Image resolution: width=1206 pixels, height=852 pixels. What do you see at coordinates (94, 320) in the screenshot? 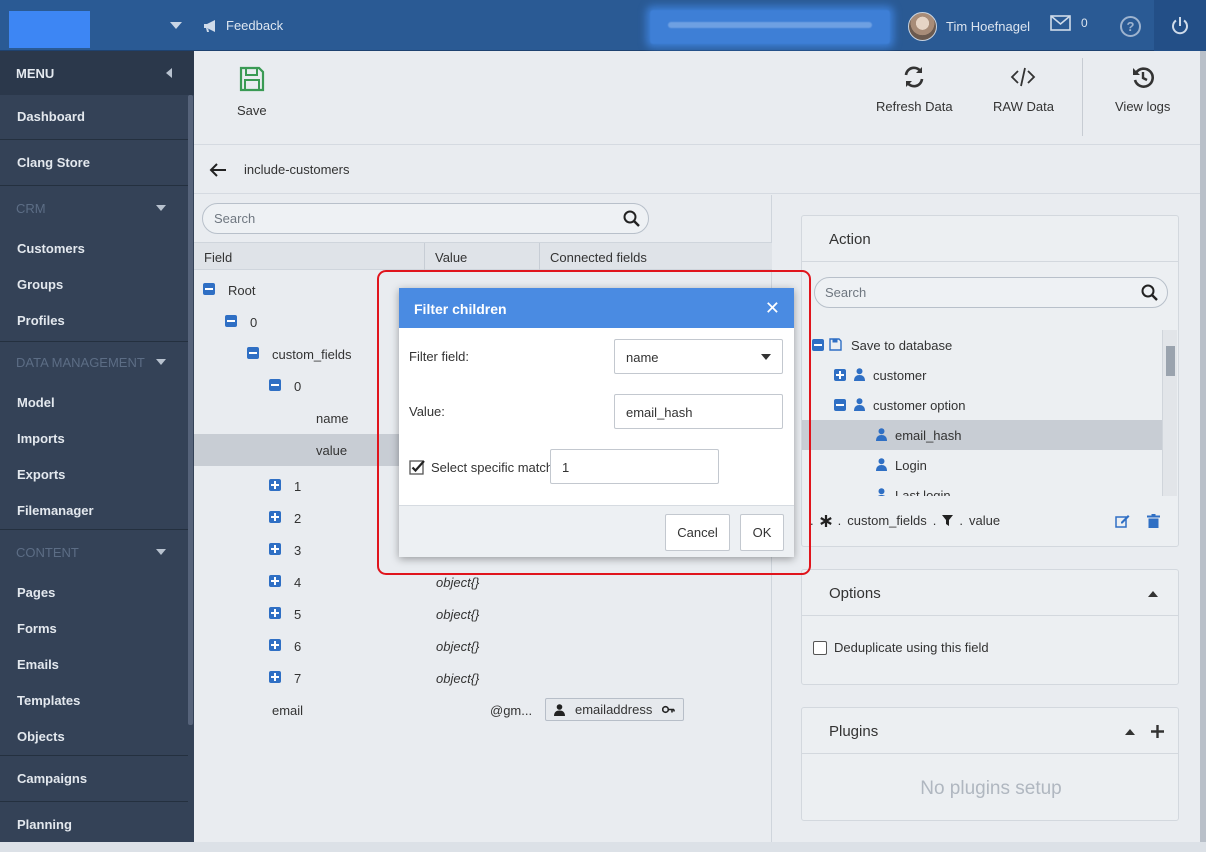
I see `sidebar-item-profiles: Profiles` at bounding box center [94, 320].